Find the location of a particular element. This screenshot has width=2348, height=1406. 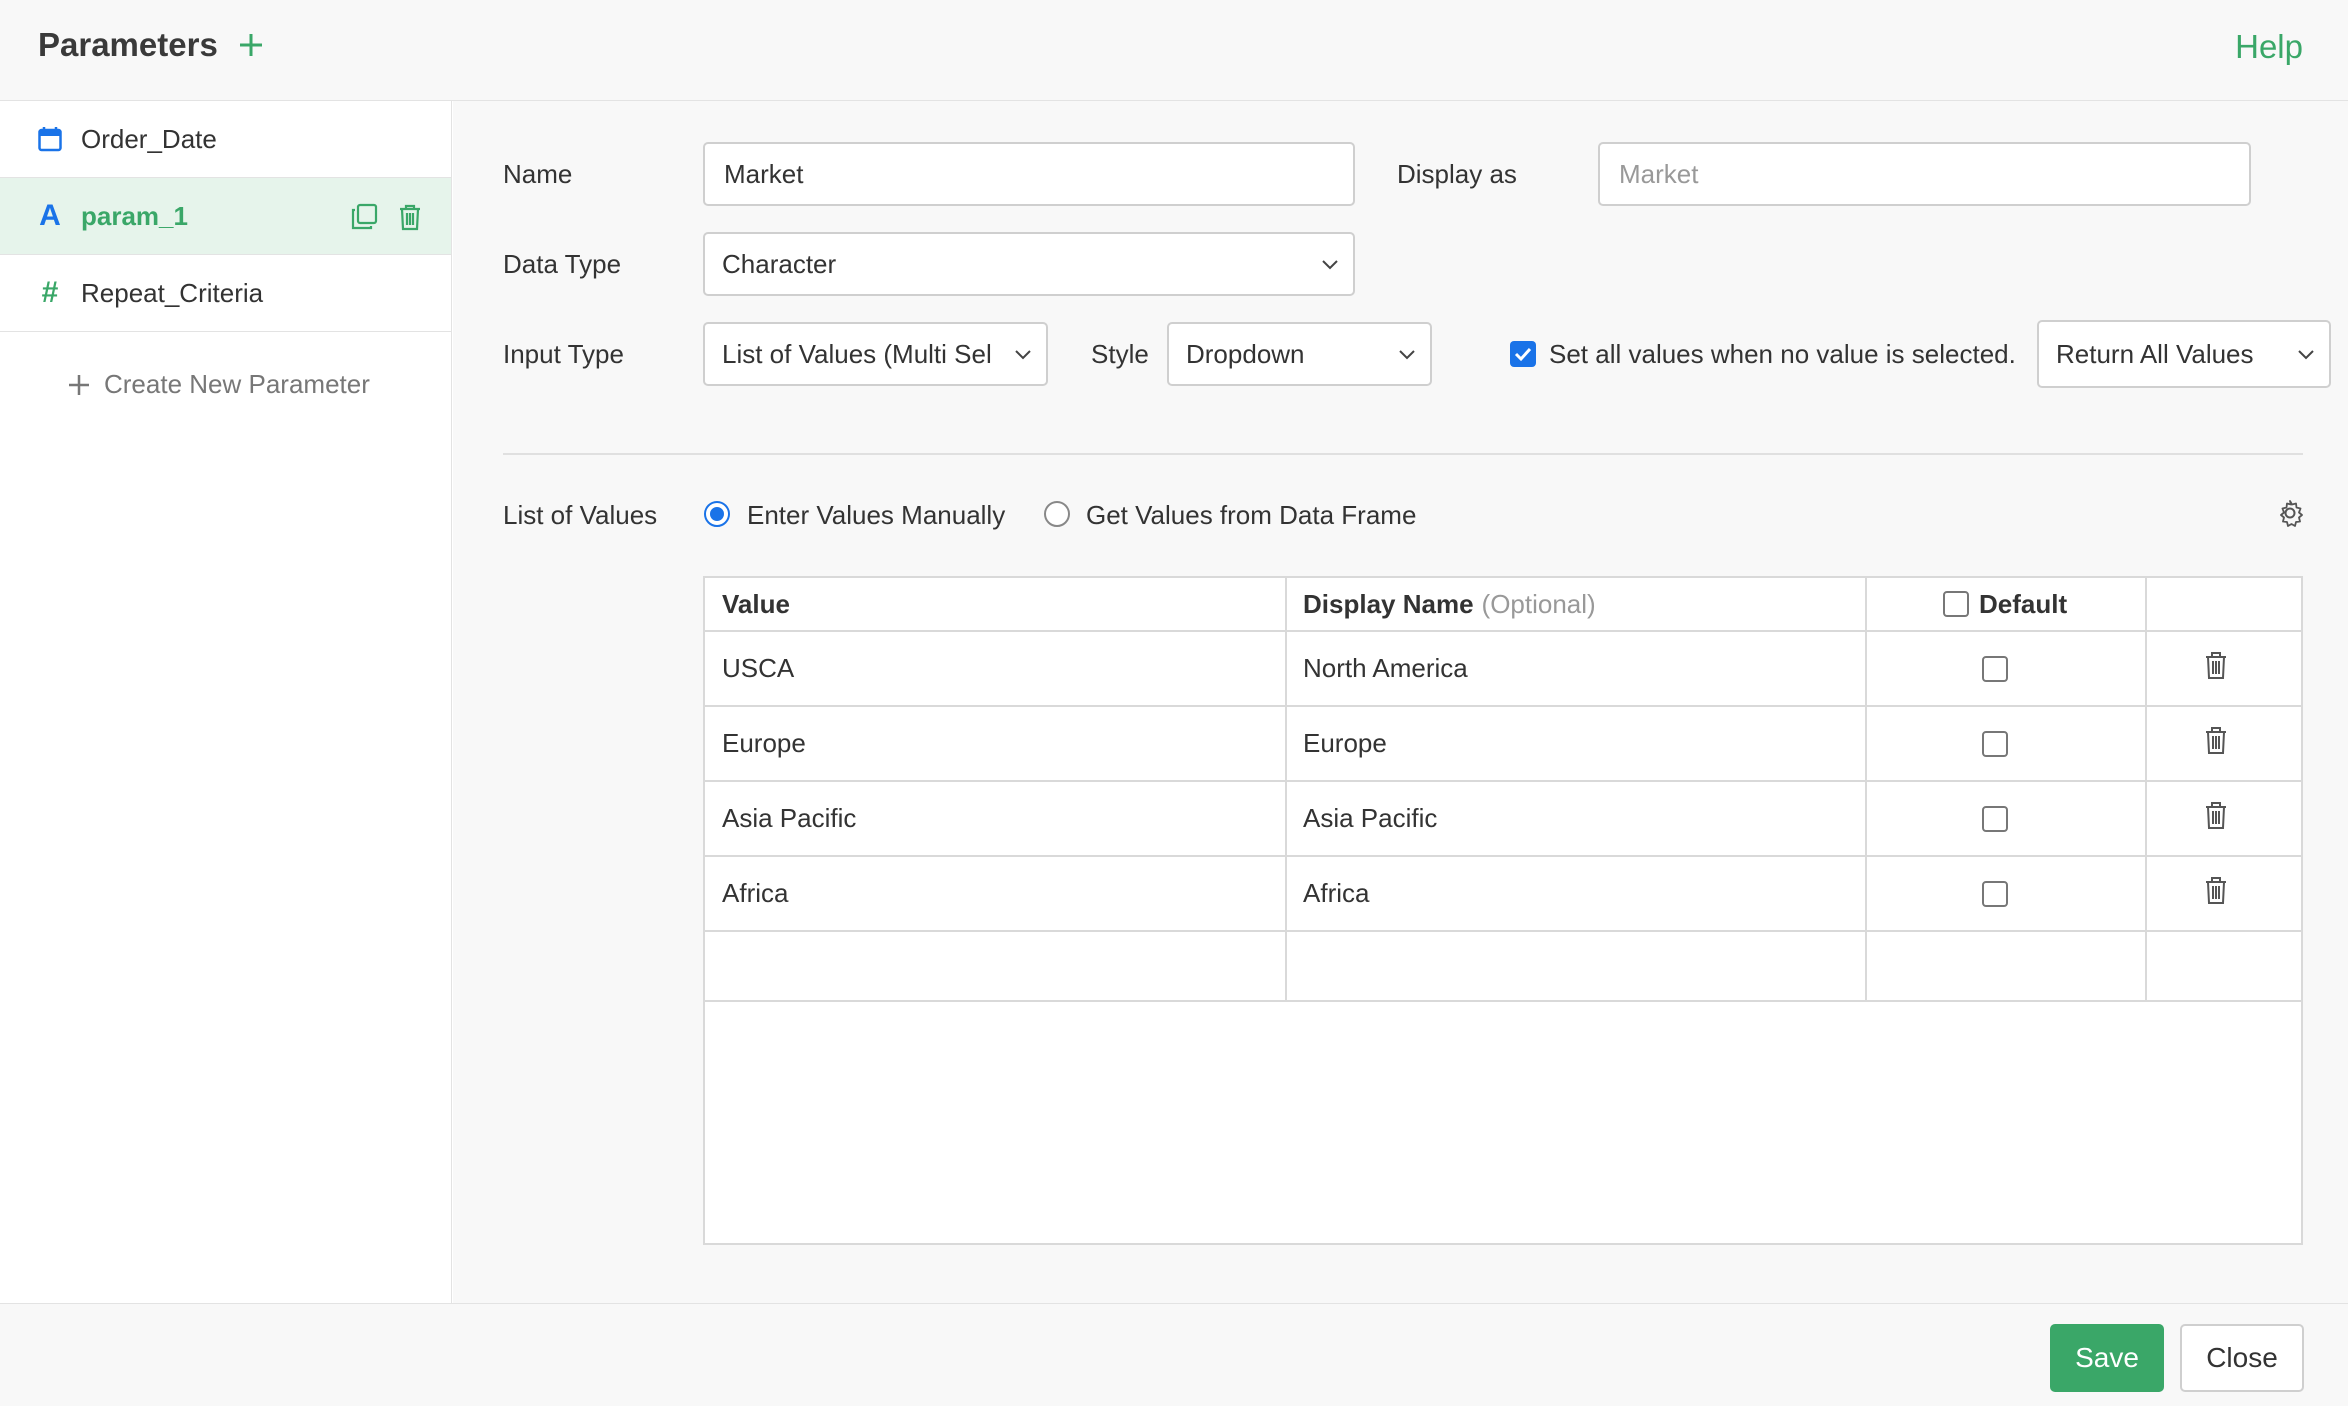

default-column-header: Default is located at coordinates (2005, 604).